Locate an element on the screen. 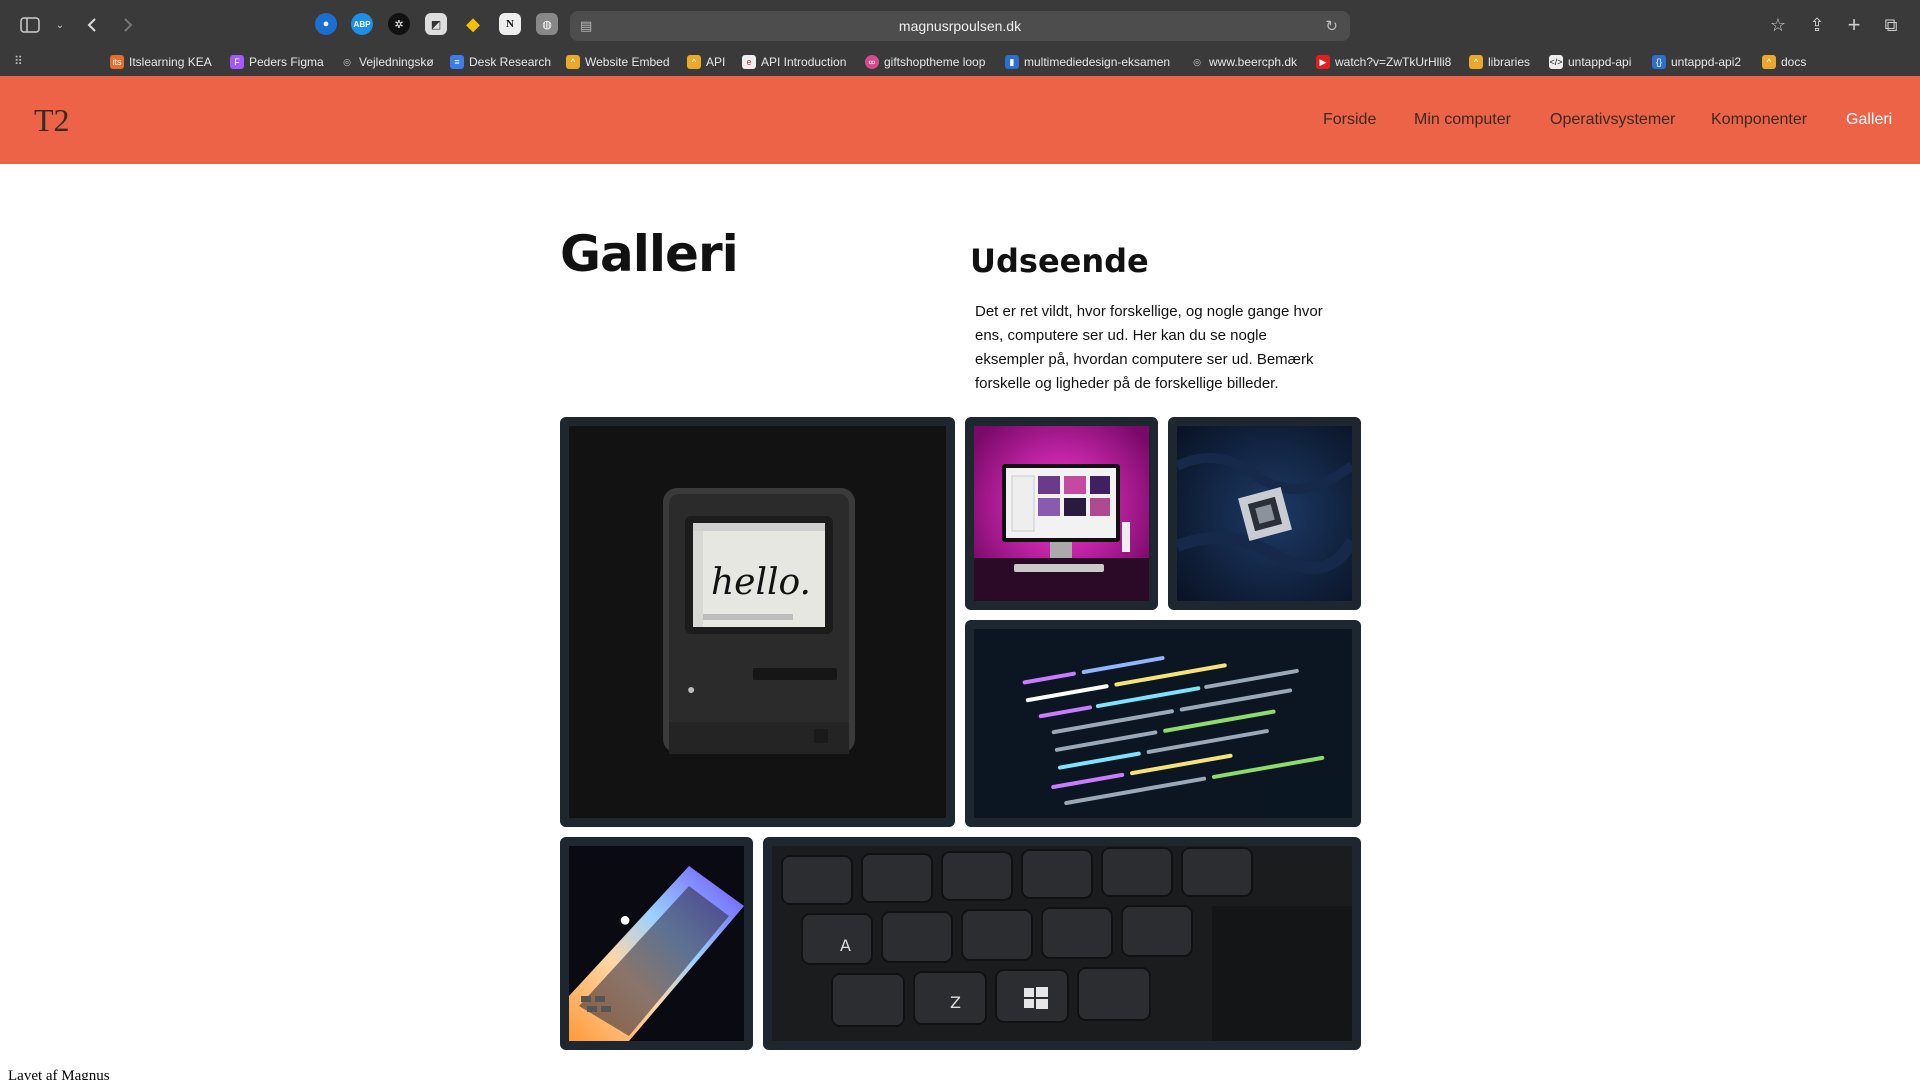  svg-text: A is located at coordinates (845, 945).